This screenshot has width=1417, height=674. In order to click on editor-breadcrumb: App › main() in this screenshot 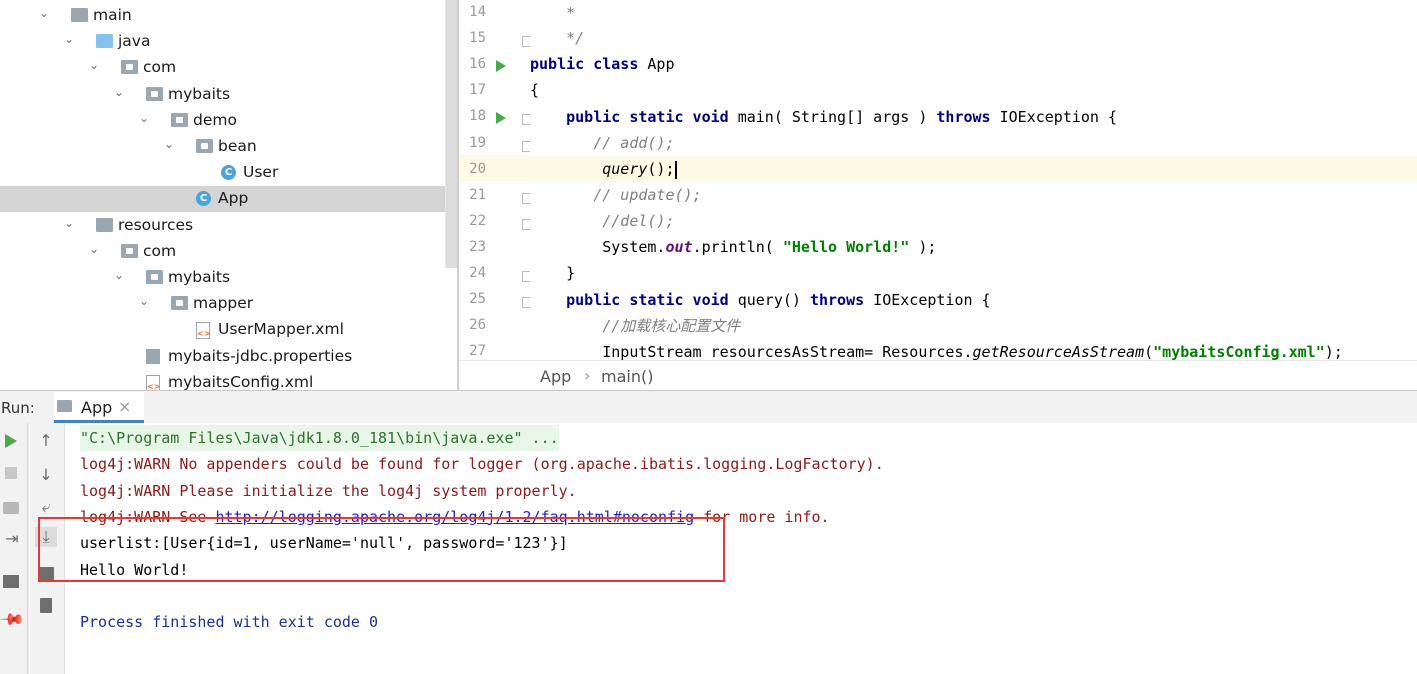, I will do `click(938, 375)`.